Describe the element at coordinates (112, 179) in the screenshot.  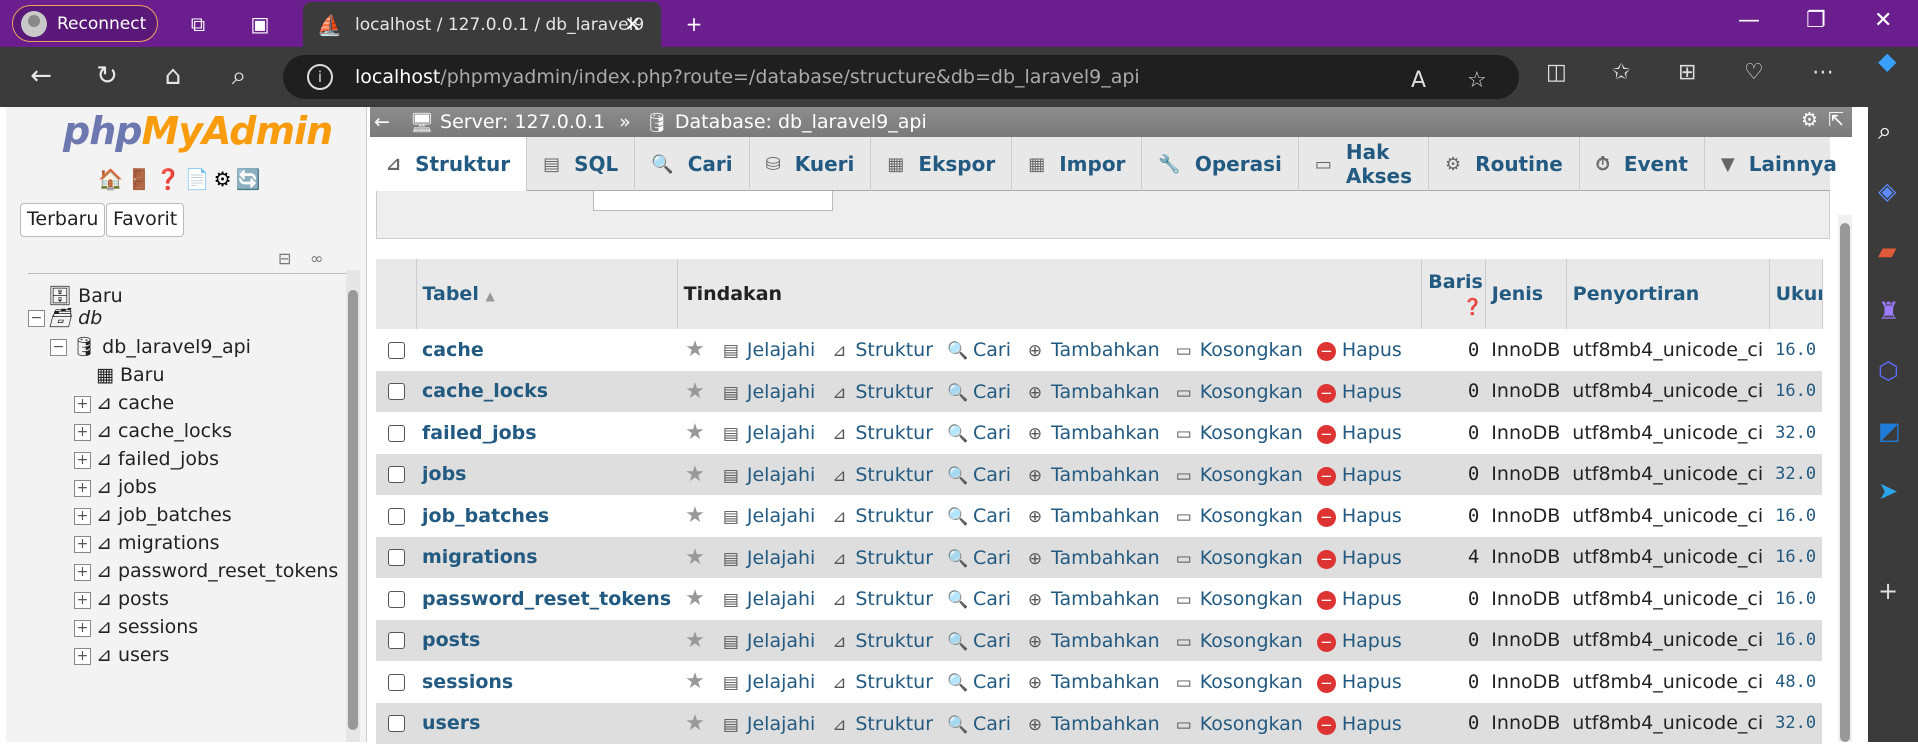
I see `home-icon: 🏠` at that location.